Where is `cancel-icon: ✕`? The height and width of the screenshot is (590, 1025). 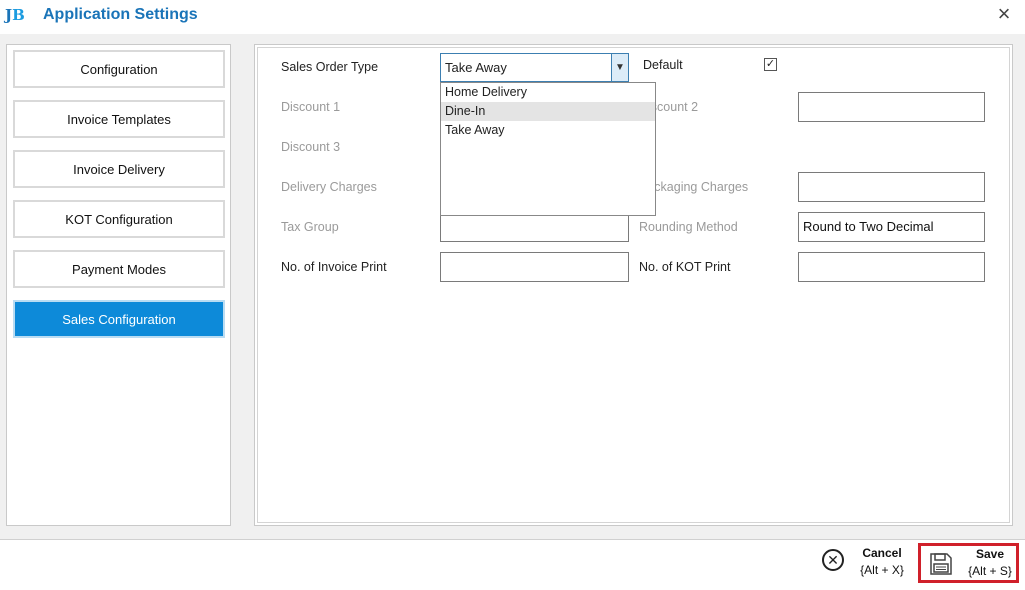 cancel-icon: ✕ is located at coordinates (833, 560).